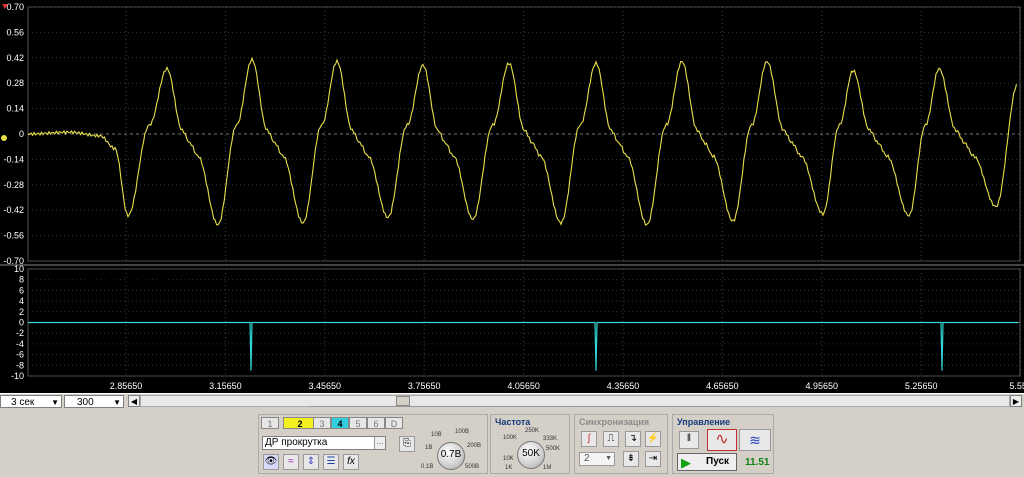  Describe the element at coordinates (4, 138) in the screenshot. I see `channel1-marker` at that location.